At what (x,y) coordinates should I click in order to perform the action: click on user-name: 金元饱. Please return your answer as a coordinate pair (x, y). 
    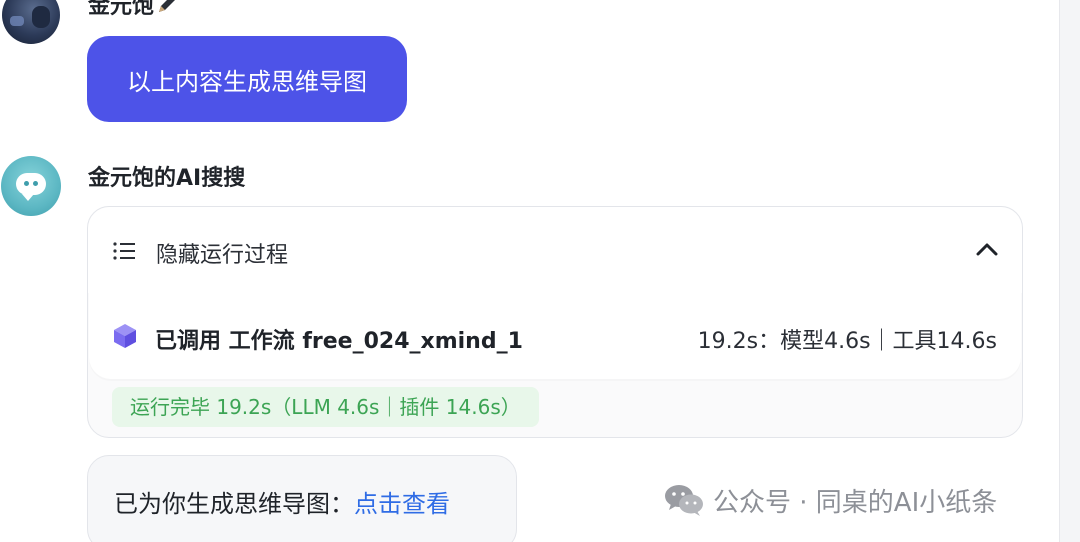
    Looking at the image, I should click on (133, 10).